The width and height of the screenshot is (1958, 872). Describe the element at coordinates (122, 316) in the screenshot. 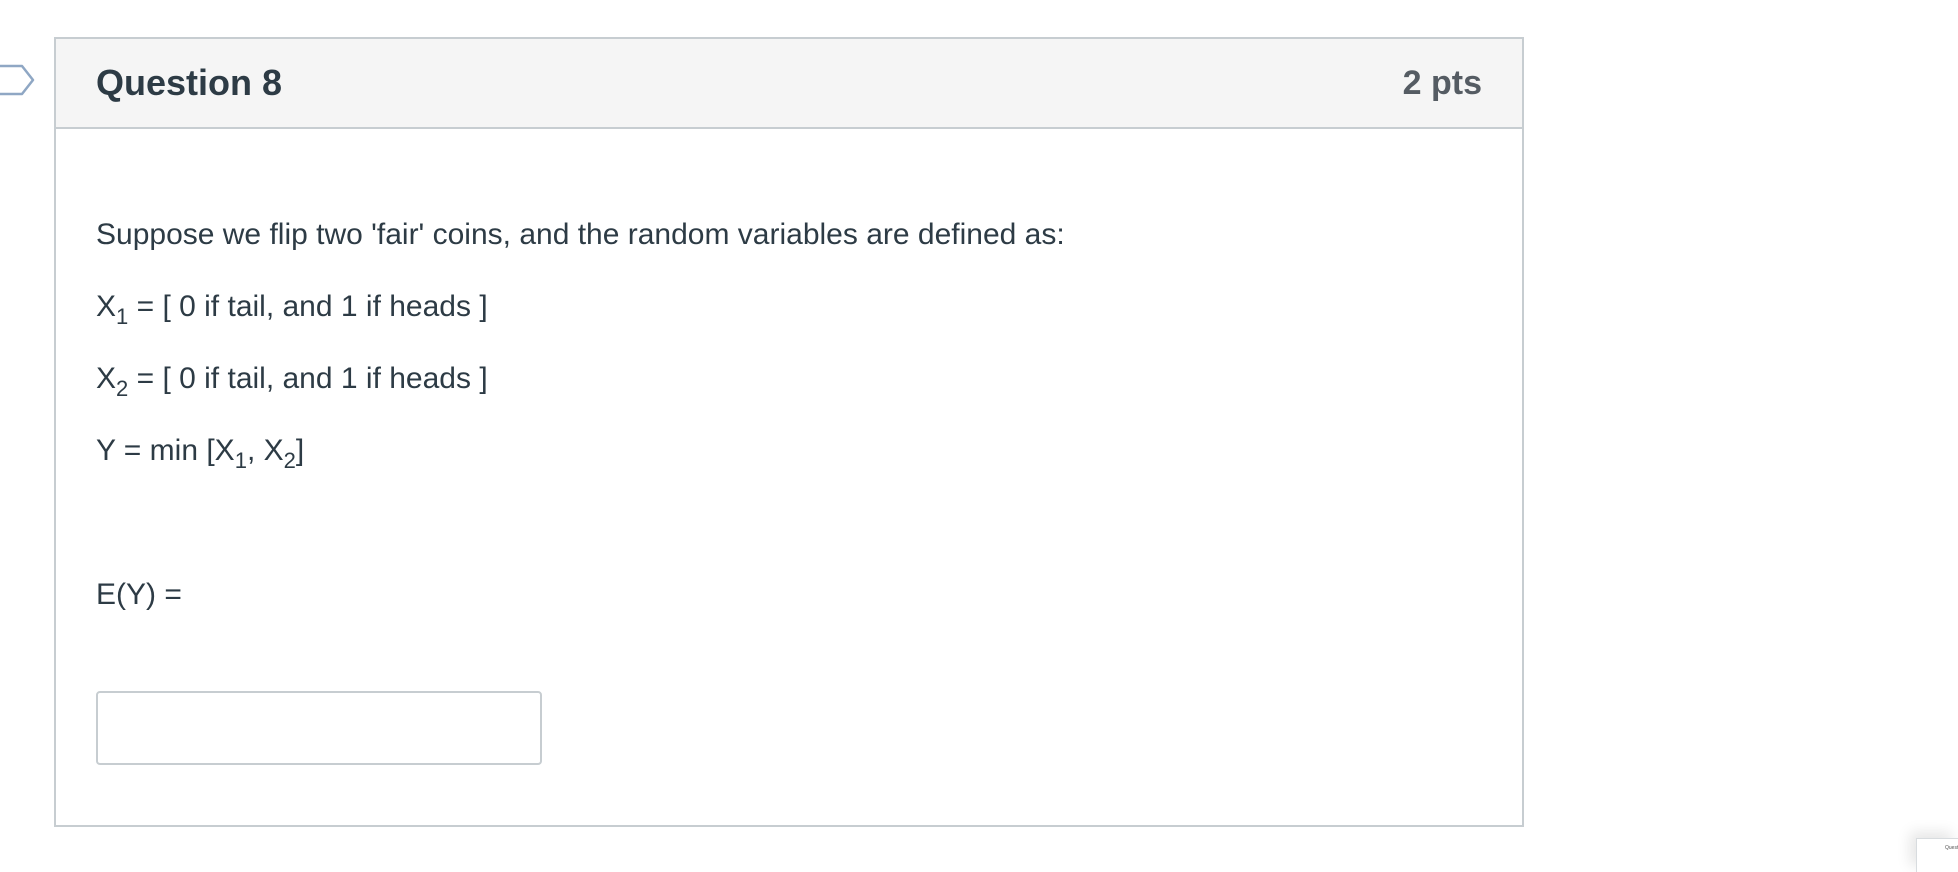

I see `x1-subscript: 1` at that location.